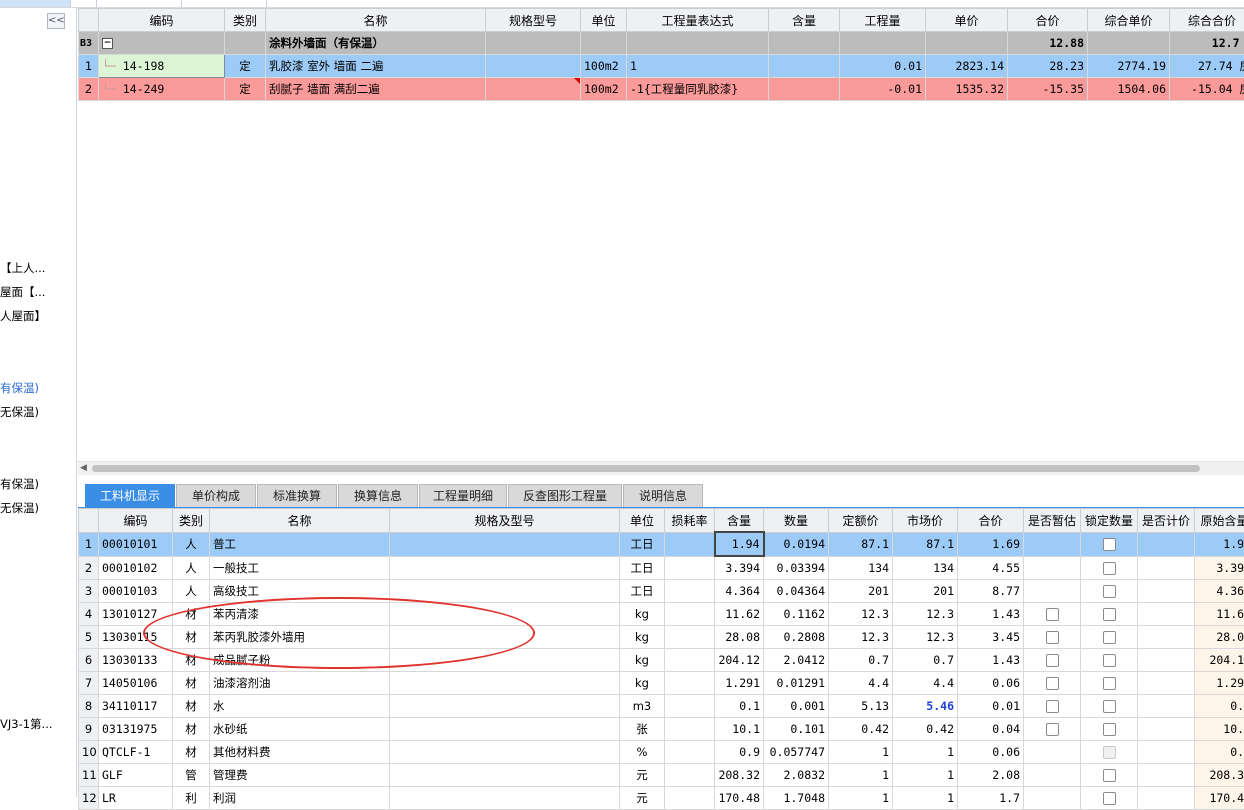  What do you see at coordinates (136, 637) in the screenshot?
I see `code-cell: 13030115` at bounding box center [136, 637].